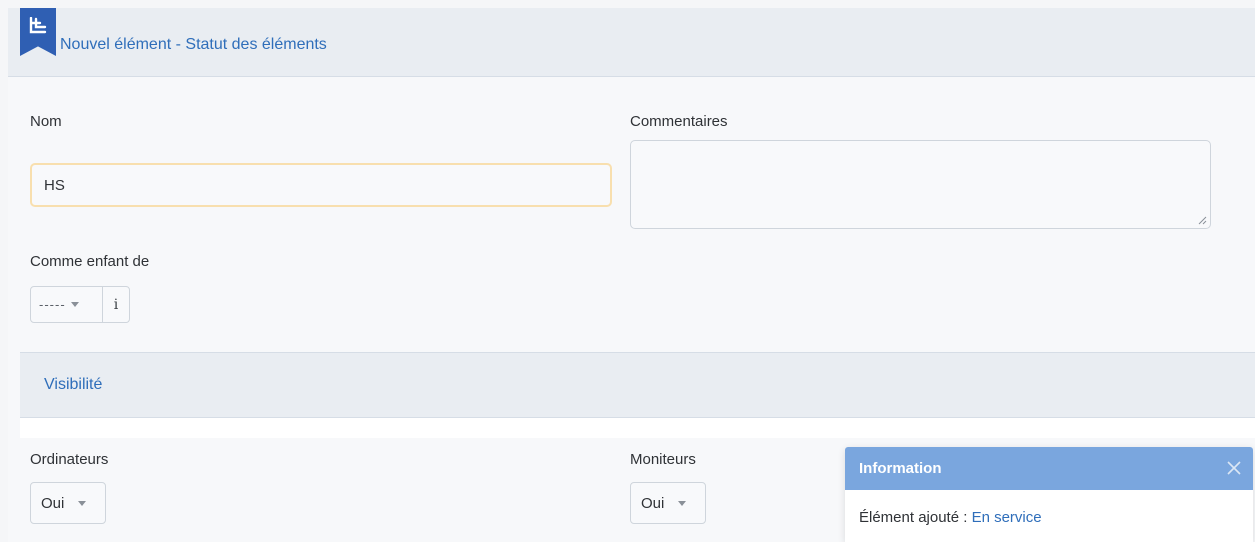 This screenshot has height=542, width=1255. Describe the element at coordinates (1049, 468) in the screenshot. I see `toast-header: Information` at that location.